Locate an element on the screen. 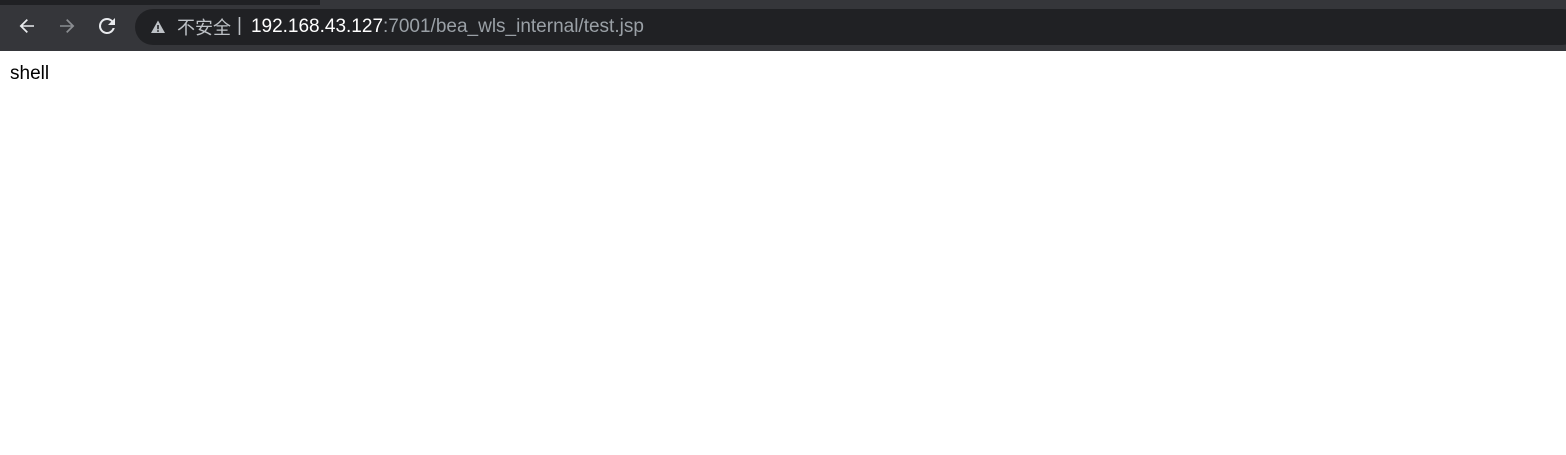 The height and width of the screenshot is (455, 1566). tabstrip-edge is located at coordinates (160, 2).